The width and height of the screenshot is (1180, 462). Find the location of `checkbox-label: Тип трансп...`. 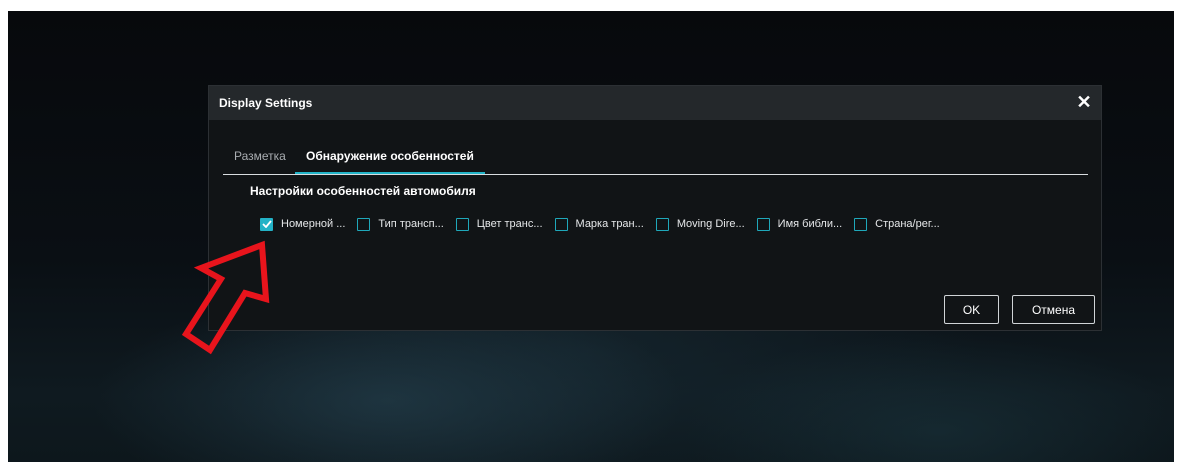

checkbox-label: Тип трансп... is located at coordinates (411, 224).